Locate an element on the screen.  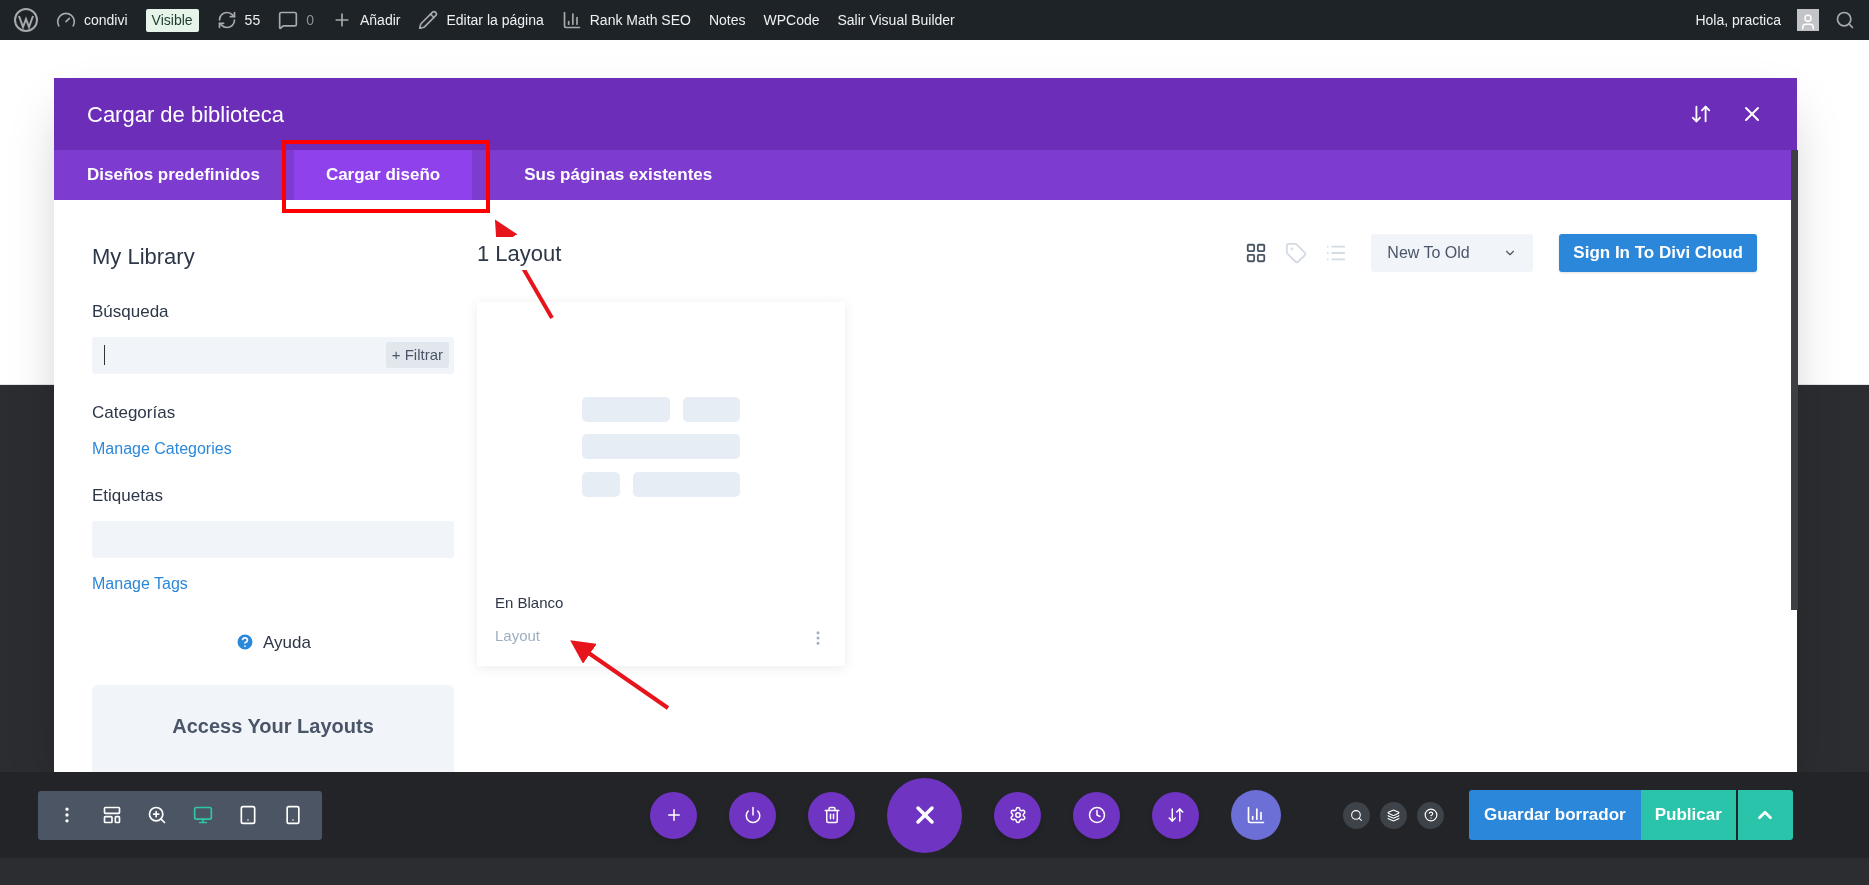
settings-button is located at coordinates (1017, 815).